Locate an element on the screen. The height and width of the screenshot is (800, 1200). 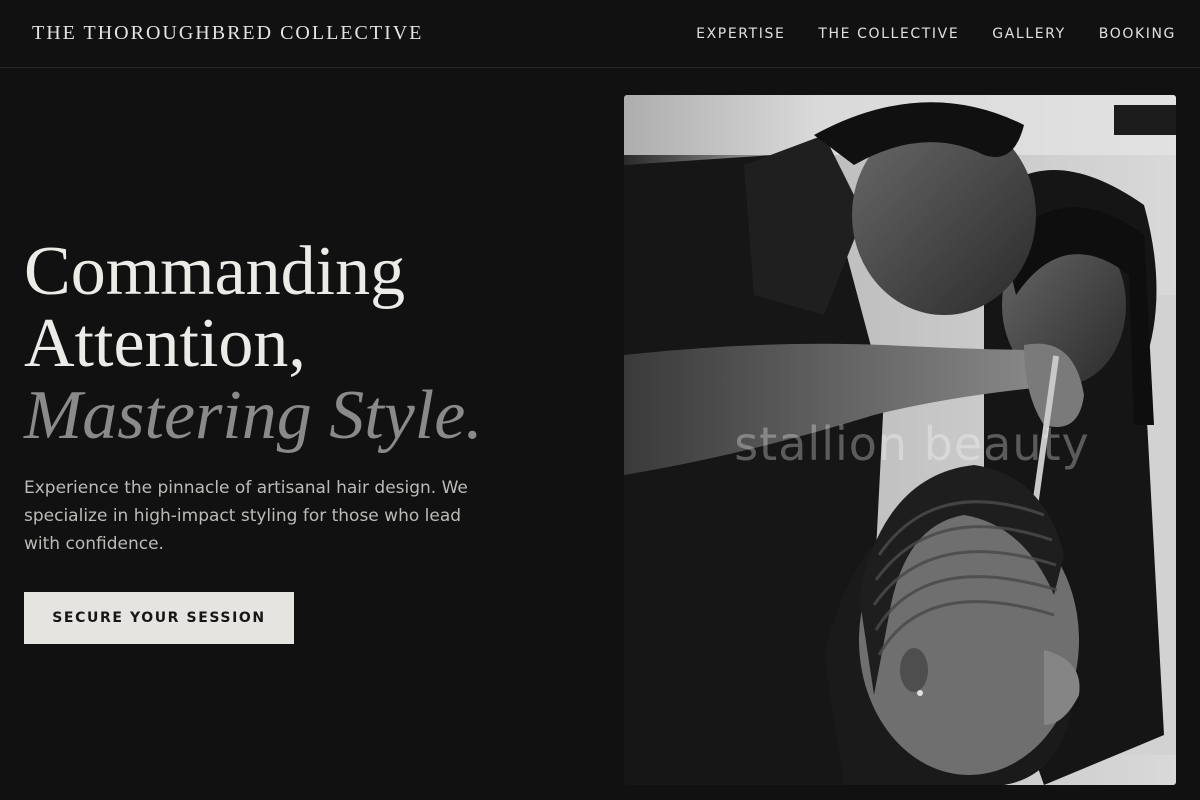
hero-headline: Commanding Attention, Mastering Style. is located at coordinates (304, 344).